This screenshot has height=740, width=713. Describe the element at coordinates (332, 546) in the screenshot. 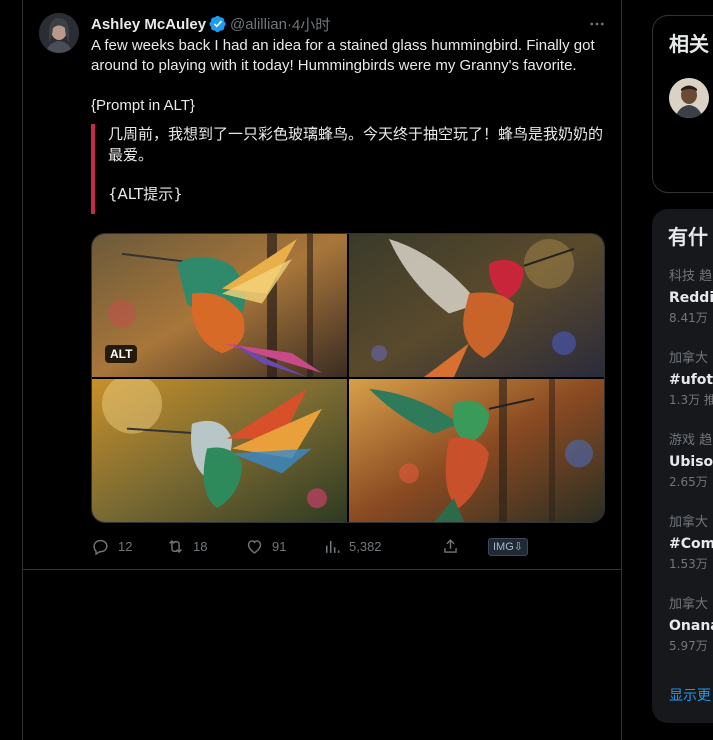

I see `views-chart-icon` at that location.